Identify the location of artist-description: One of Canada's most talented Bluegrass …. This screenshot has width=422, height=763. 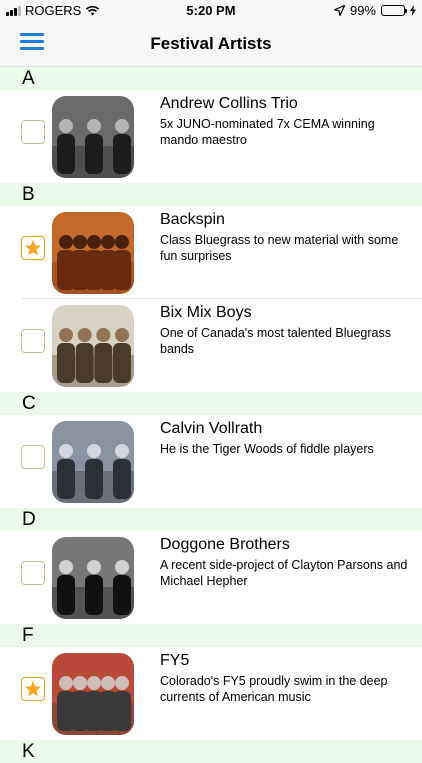
(275, 341).